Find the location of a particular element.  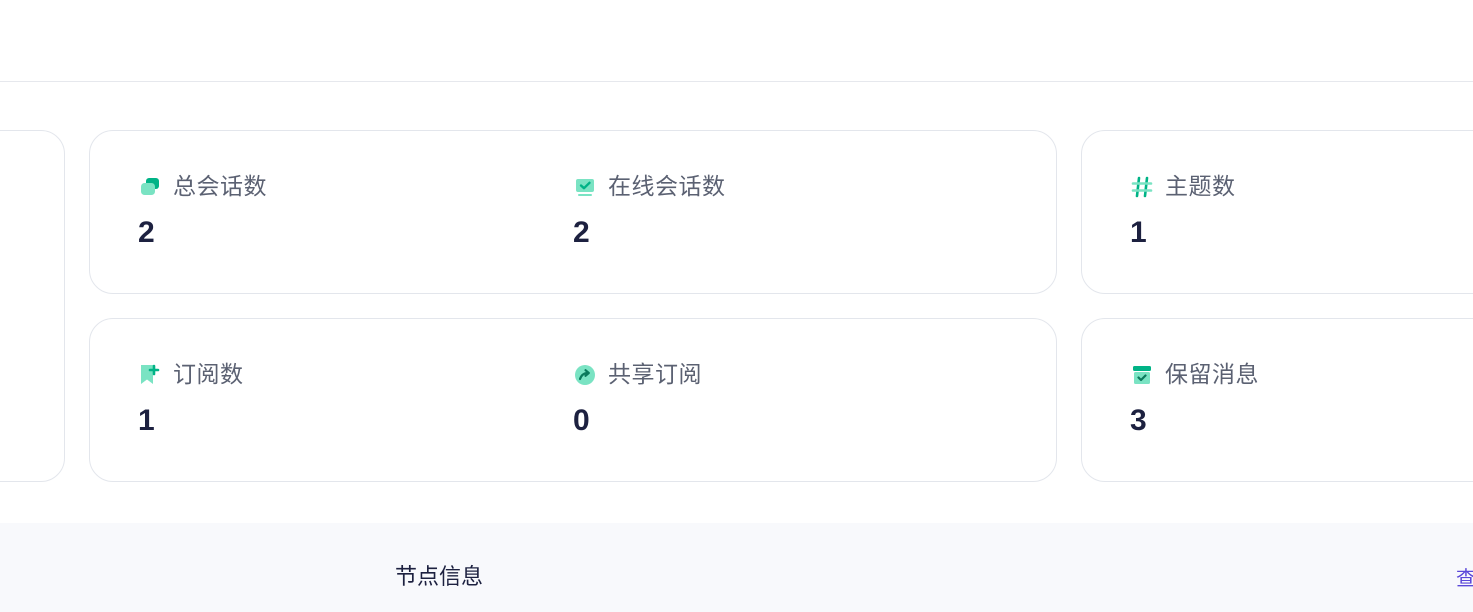

stat-label: 保留消息 is located at coordinates (1212, 375).